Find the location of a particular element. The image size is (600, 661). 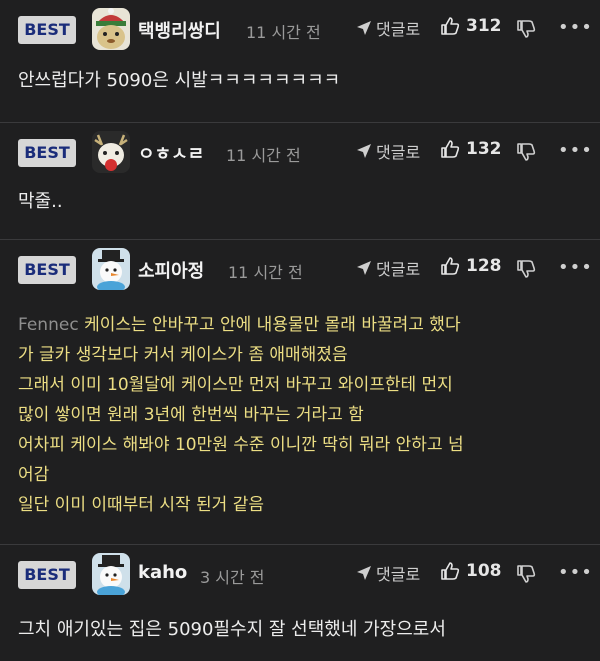

like-button: 312 is located at coordinates (471, 26).